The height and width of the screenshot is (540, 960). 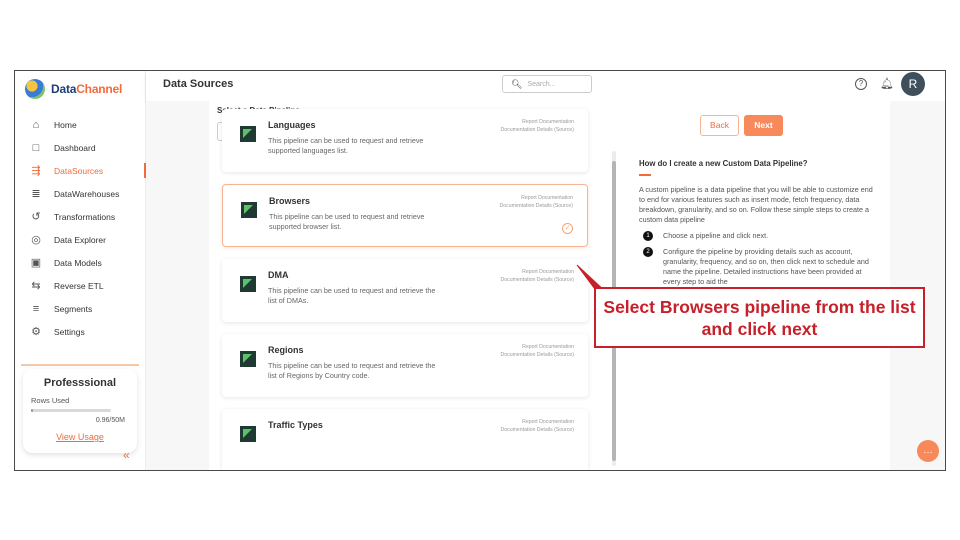 I want to click on sidebar-item-label: Transformations, so click(x=85, y=216).